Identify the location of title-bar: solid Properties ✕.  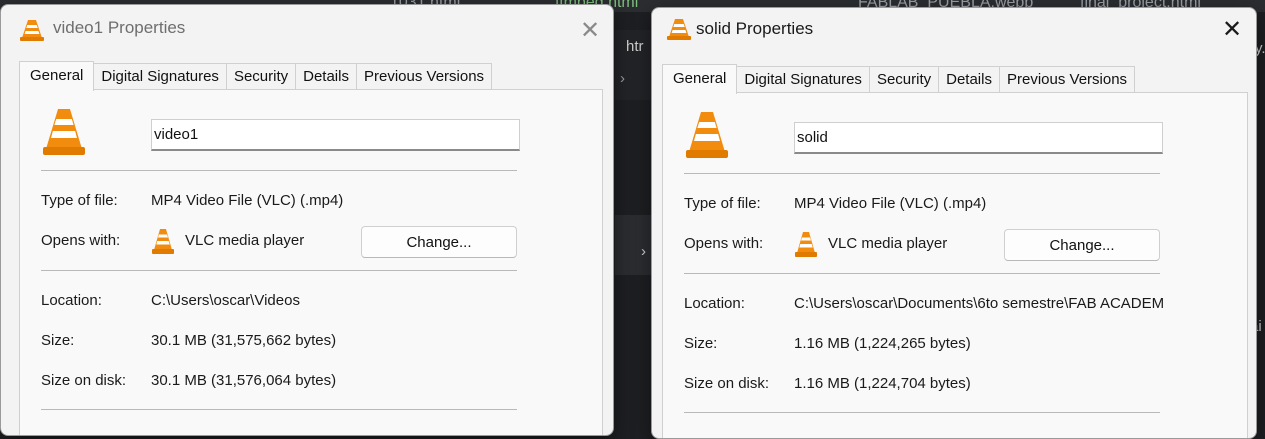
(954, 33).